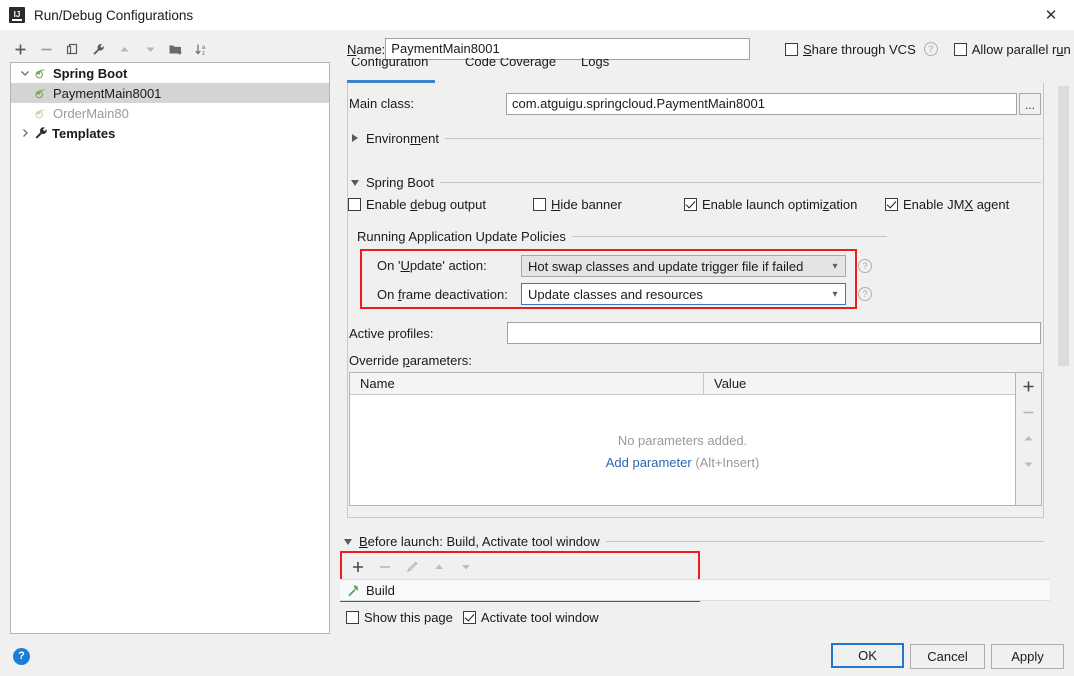 This screenshot has height=676, width=1074. Describe the element at coordinates (761, 104) in the screenshot. I see `main-class-input: com.atguigu.springcloud.PaymentMain8001` at that location.